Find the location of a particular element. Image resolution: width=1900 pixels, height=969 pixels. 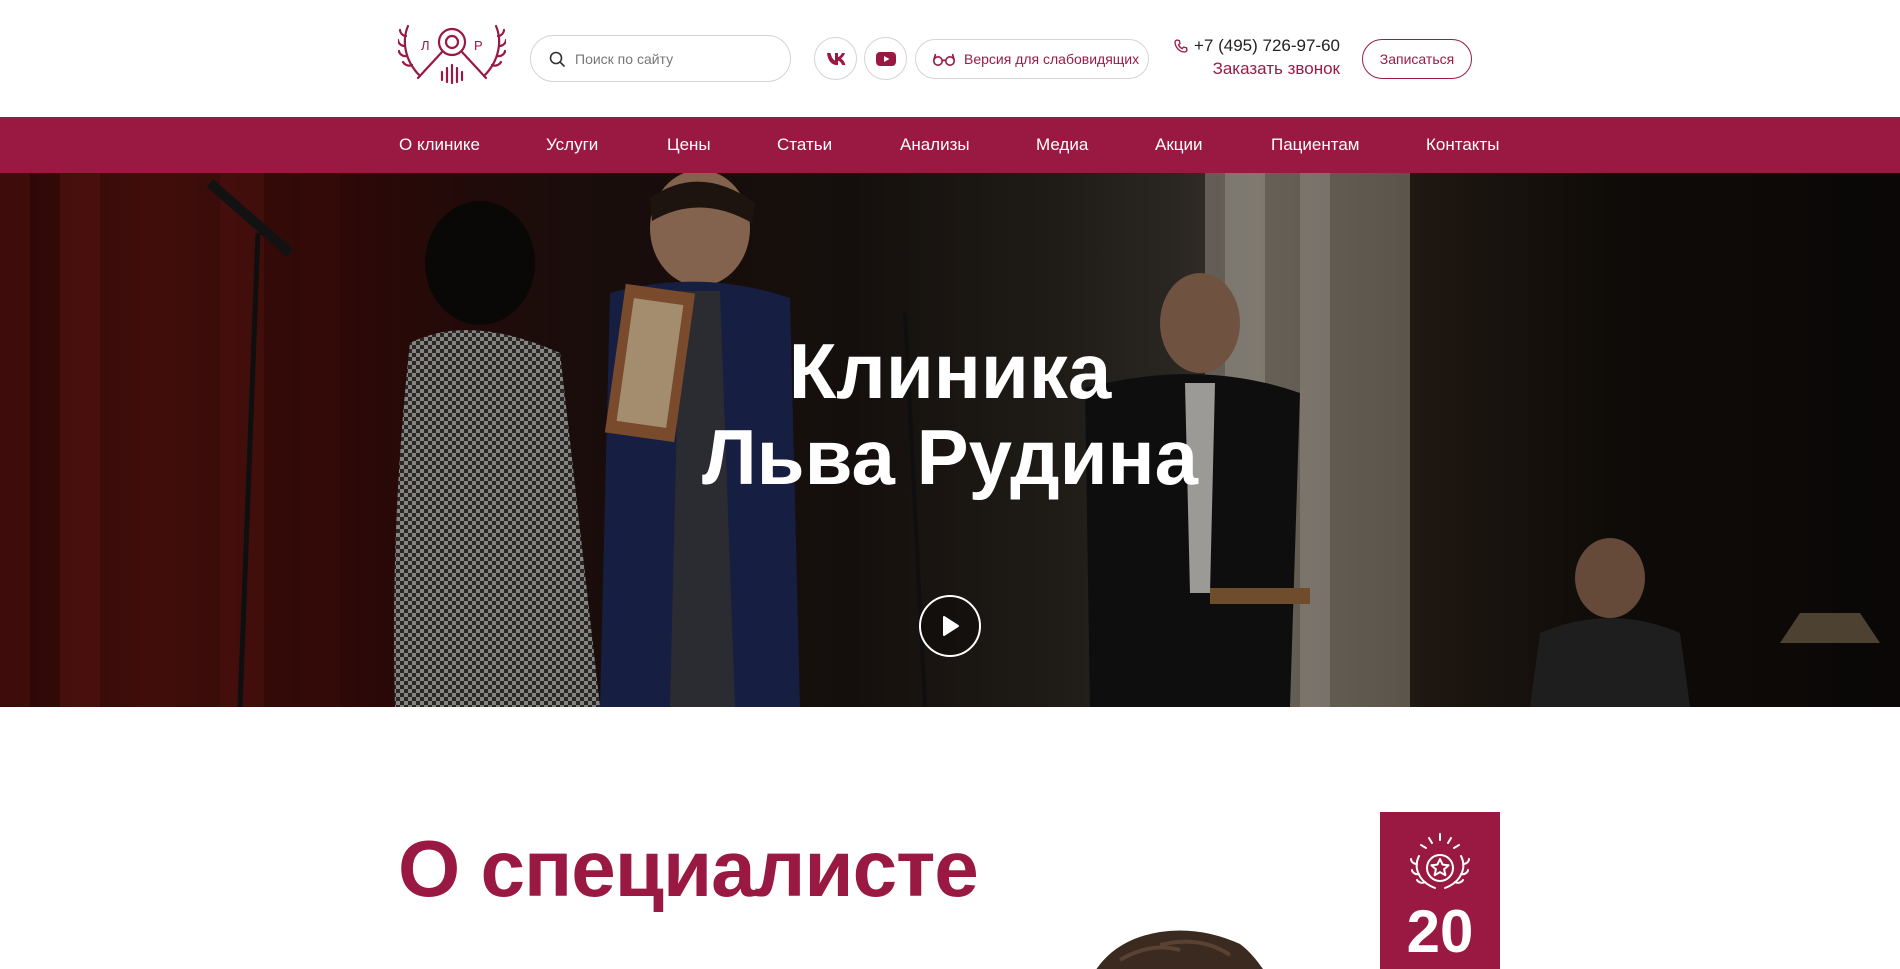

laurel-star-icon is located at coordinates (1440, 861).